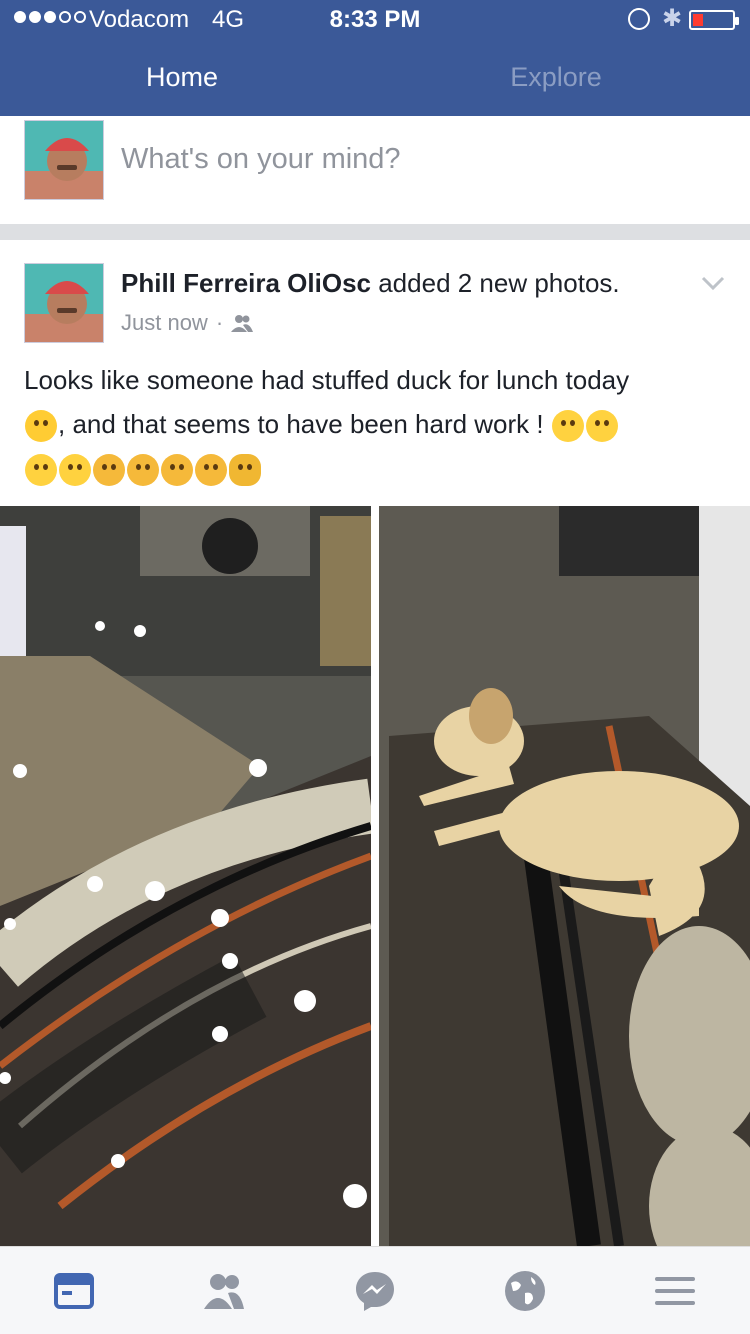 The image size is (750, 1334). I want to click on friends-icon, so click(242, 323).